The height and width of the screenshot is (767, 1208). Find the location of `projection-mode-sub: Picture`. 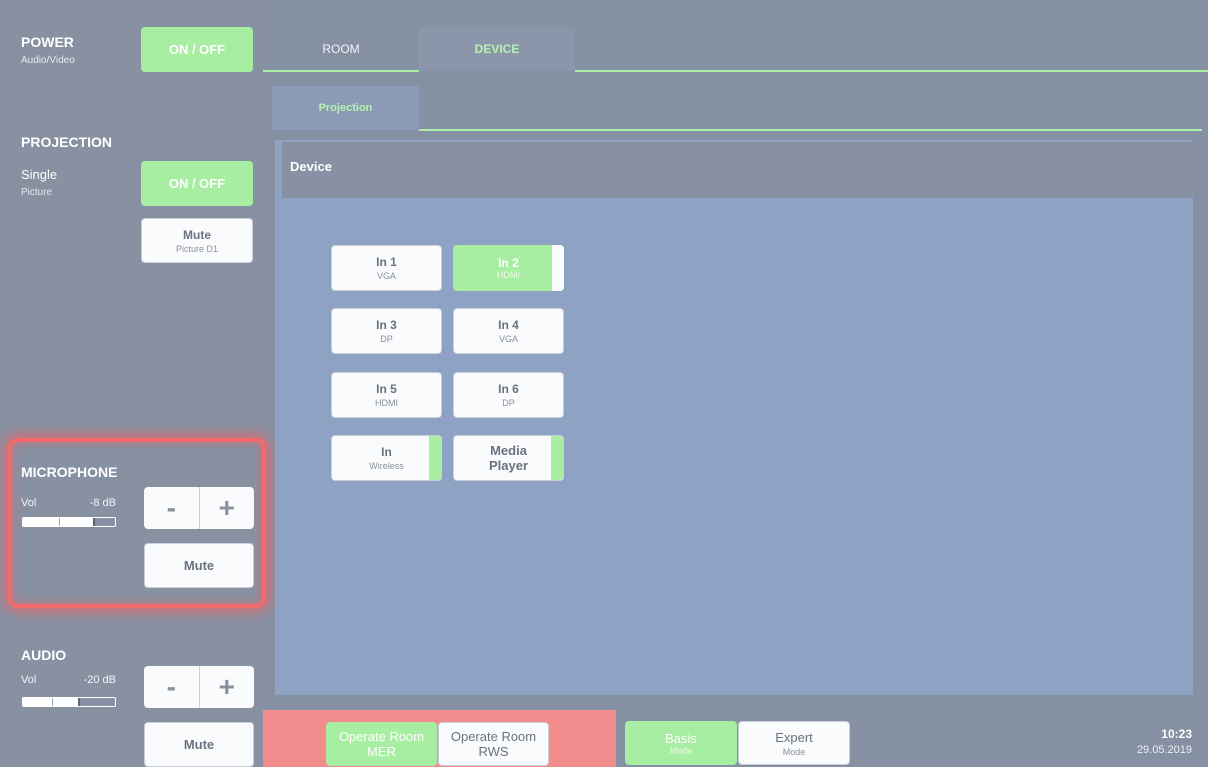

projection-mode-sub: Picture is located at coordinates (37, 192).